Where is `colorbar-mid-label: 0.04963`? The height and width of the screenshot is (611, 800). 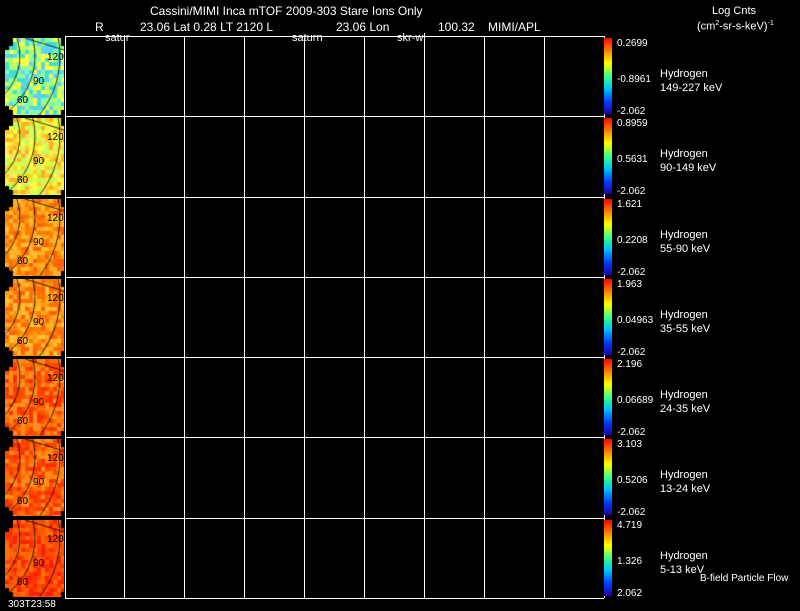 colorbar-mid-label: 0.04963 is located at coordinates (635, 320).